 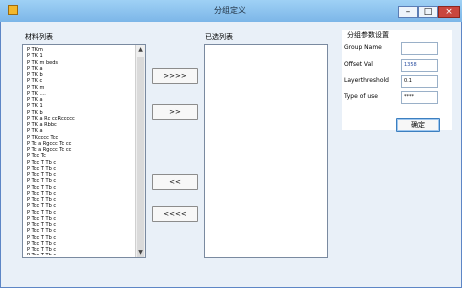 I want to click on layer-threshold-input: 0.1, so click(x=419, y=81).